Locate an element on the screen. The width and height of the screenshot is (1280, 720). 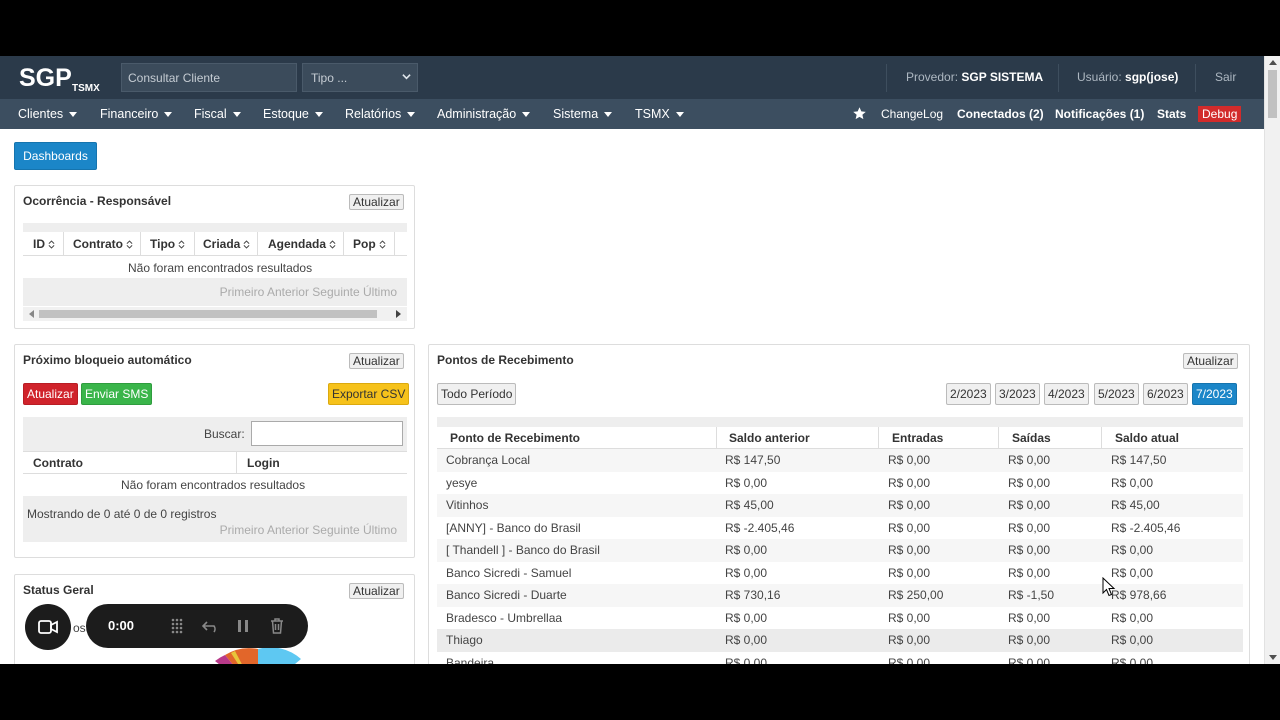
period-button: 5/2023 is located at coordinates (1116, 394).